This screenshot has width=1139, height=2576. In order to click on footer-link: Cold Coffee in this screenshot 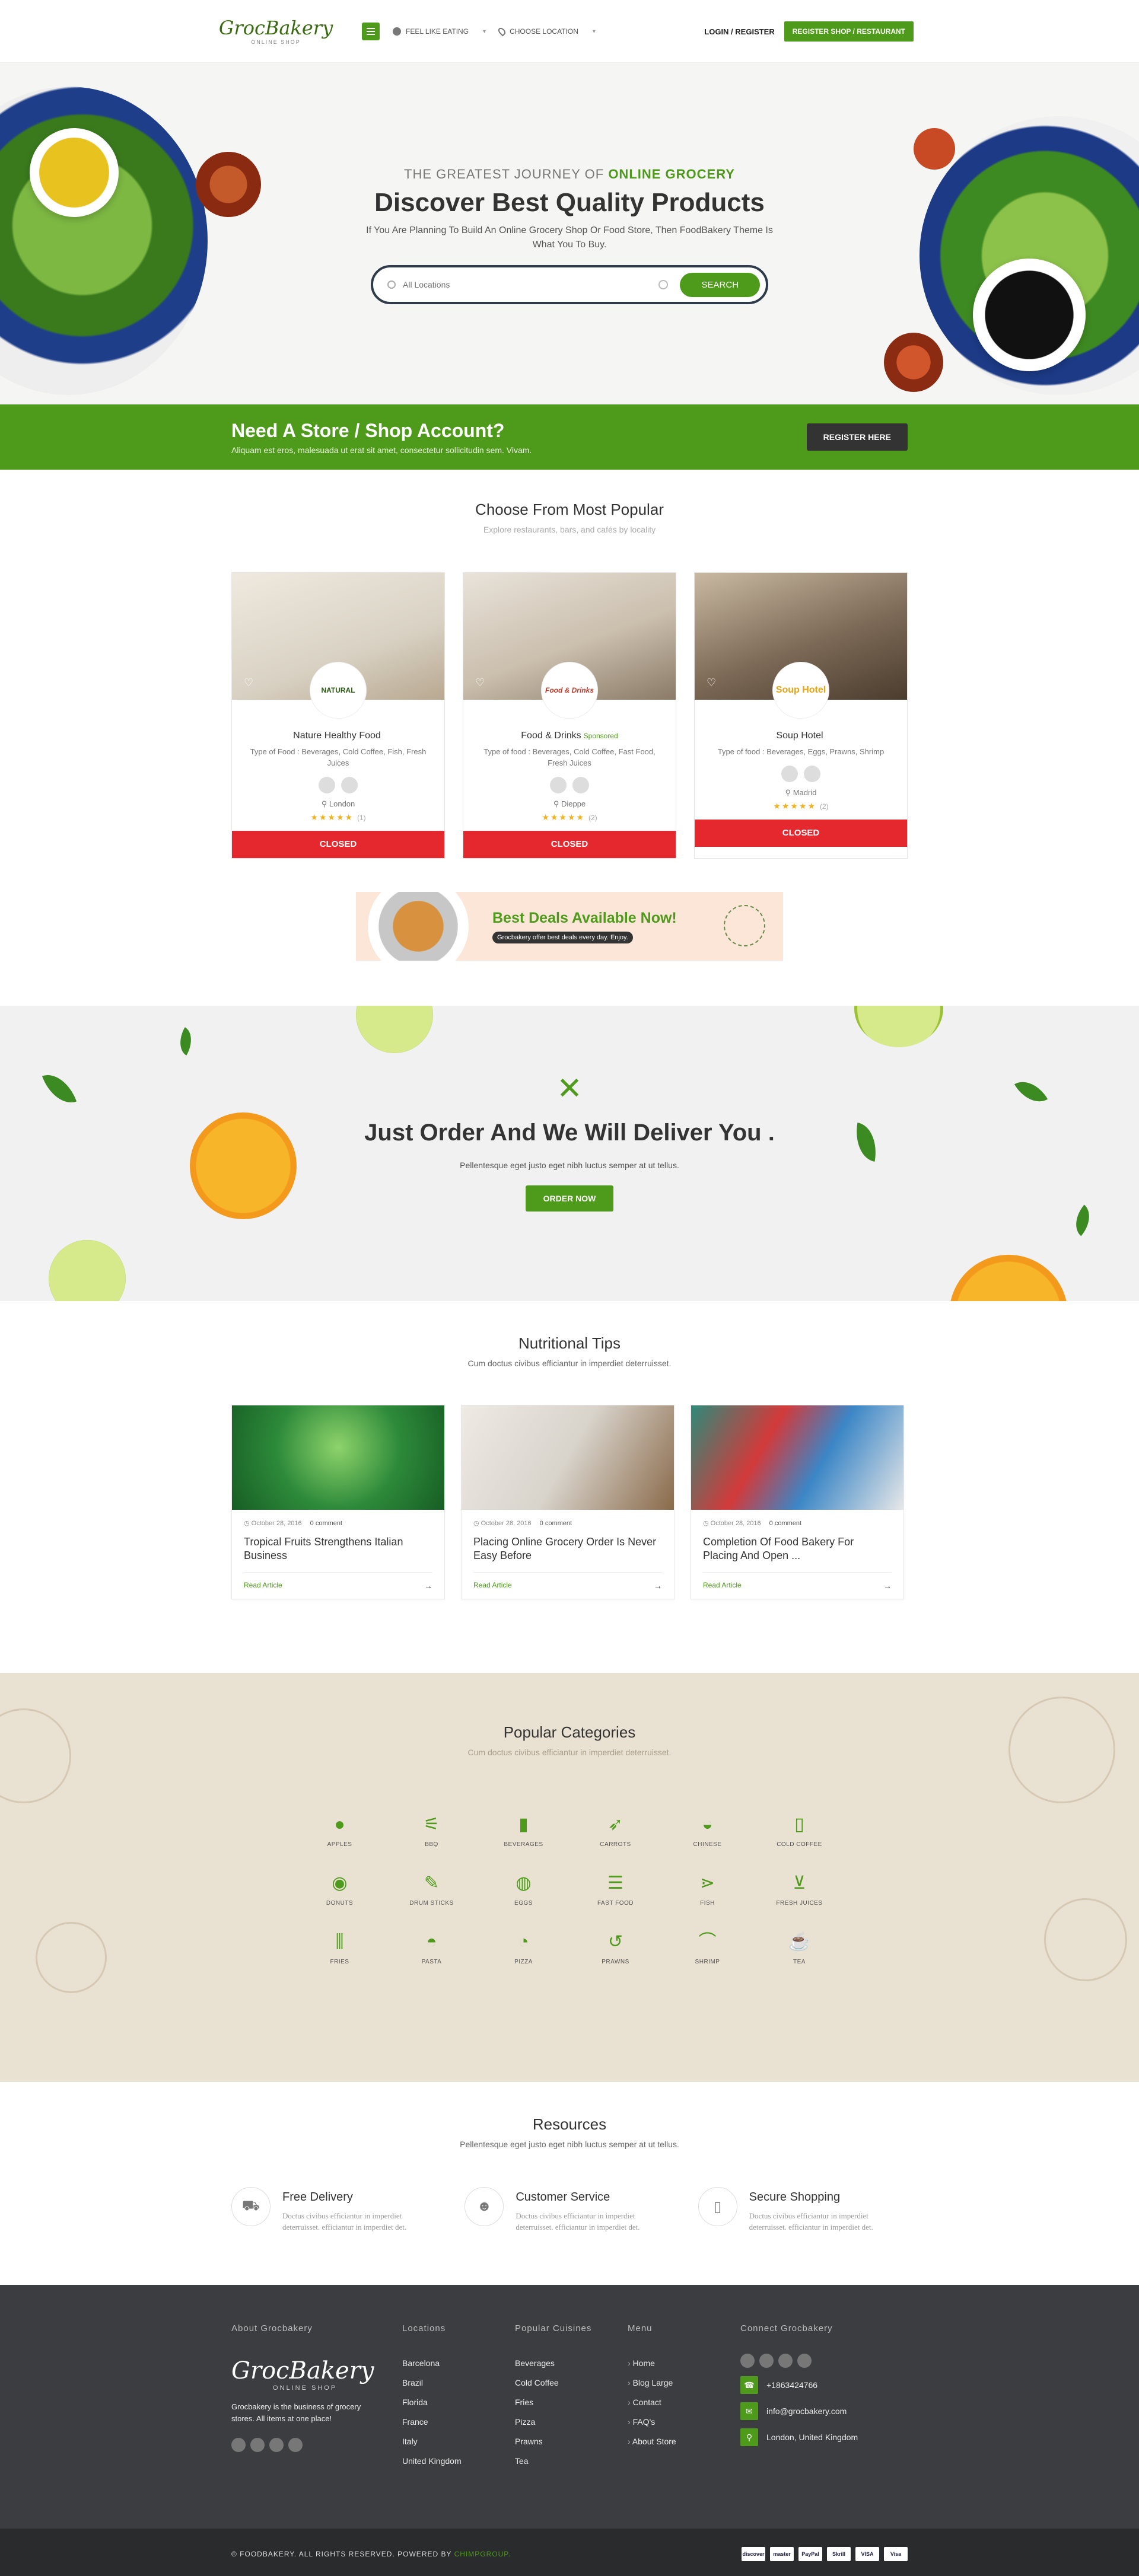, I will do `click(571, 2383)`.